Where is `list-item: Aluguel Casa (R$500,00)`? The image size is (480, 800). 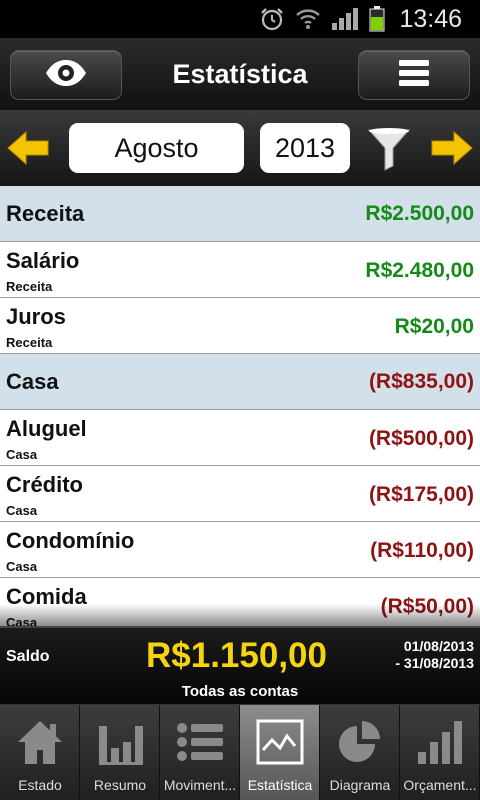
list-item: Aluguel Casa (R$500,00) is located at coordinates (240, 438).